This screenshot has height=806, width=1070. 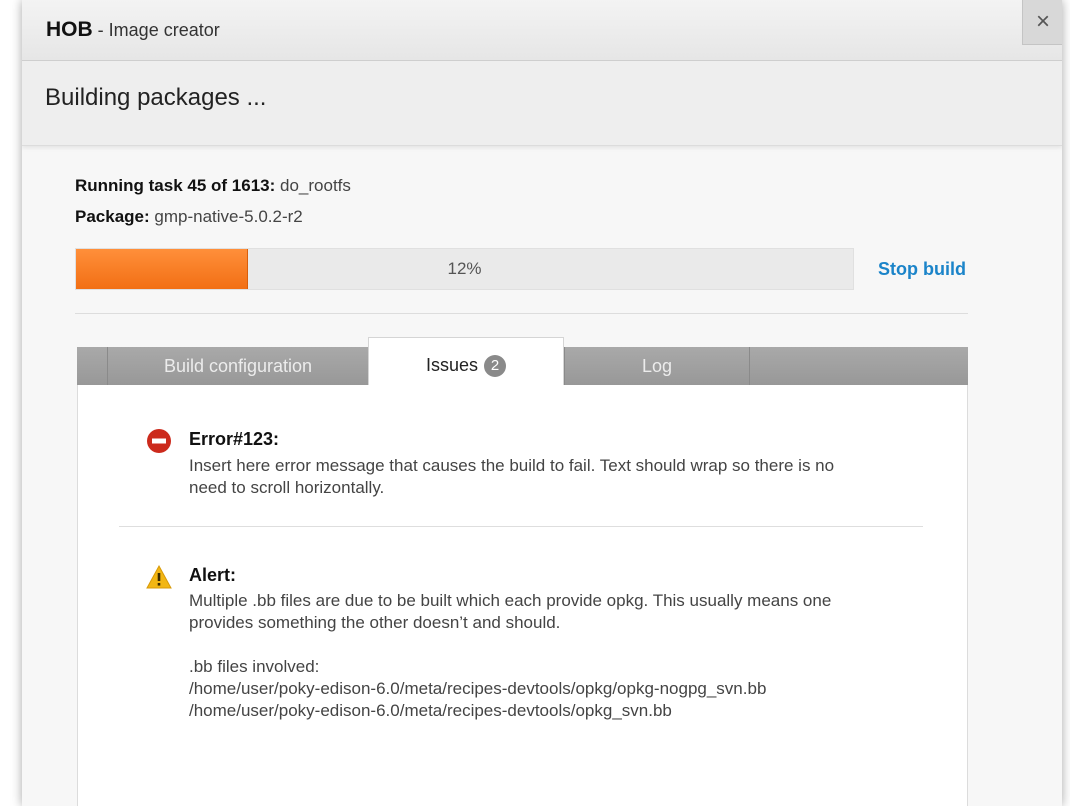 I want to click on running-task-line: Running task 45 of 1613: do_rootfs, so click(x=213, y=186).